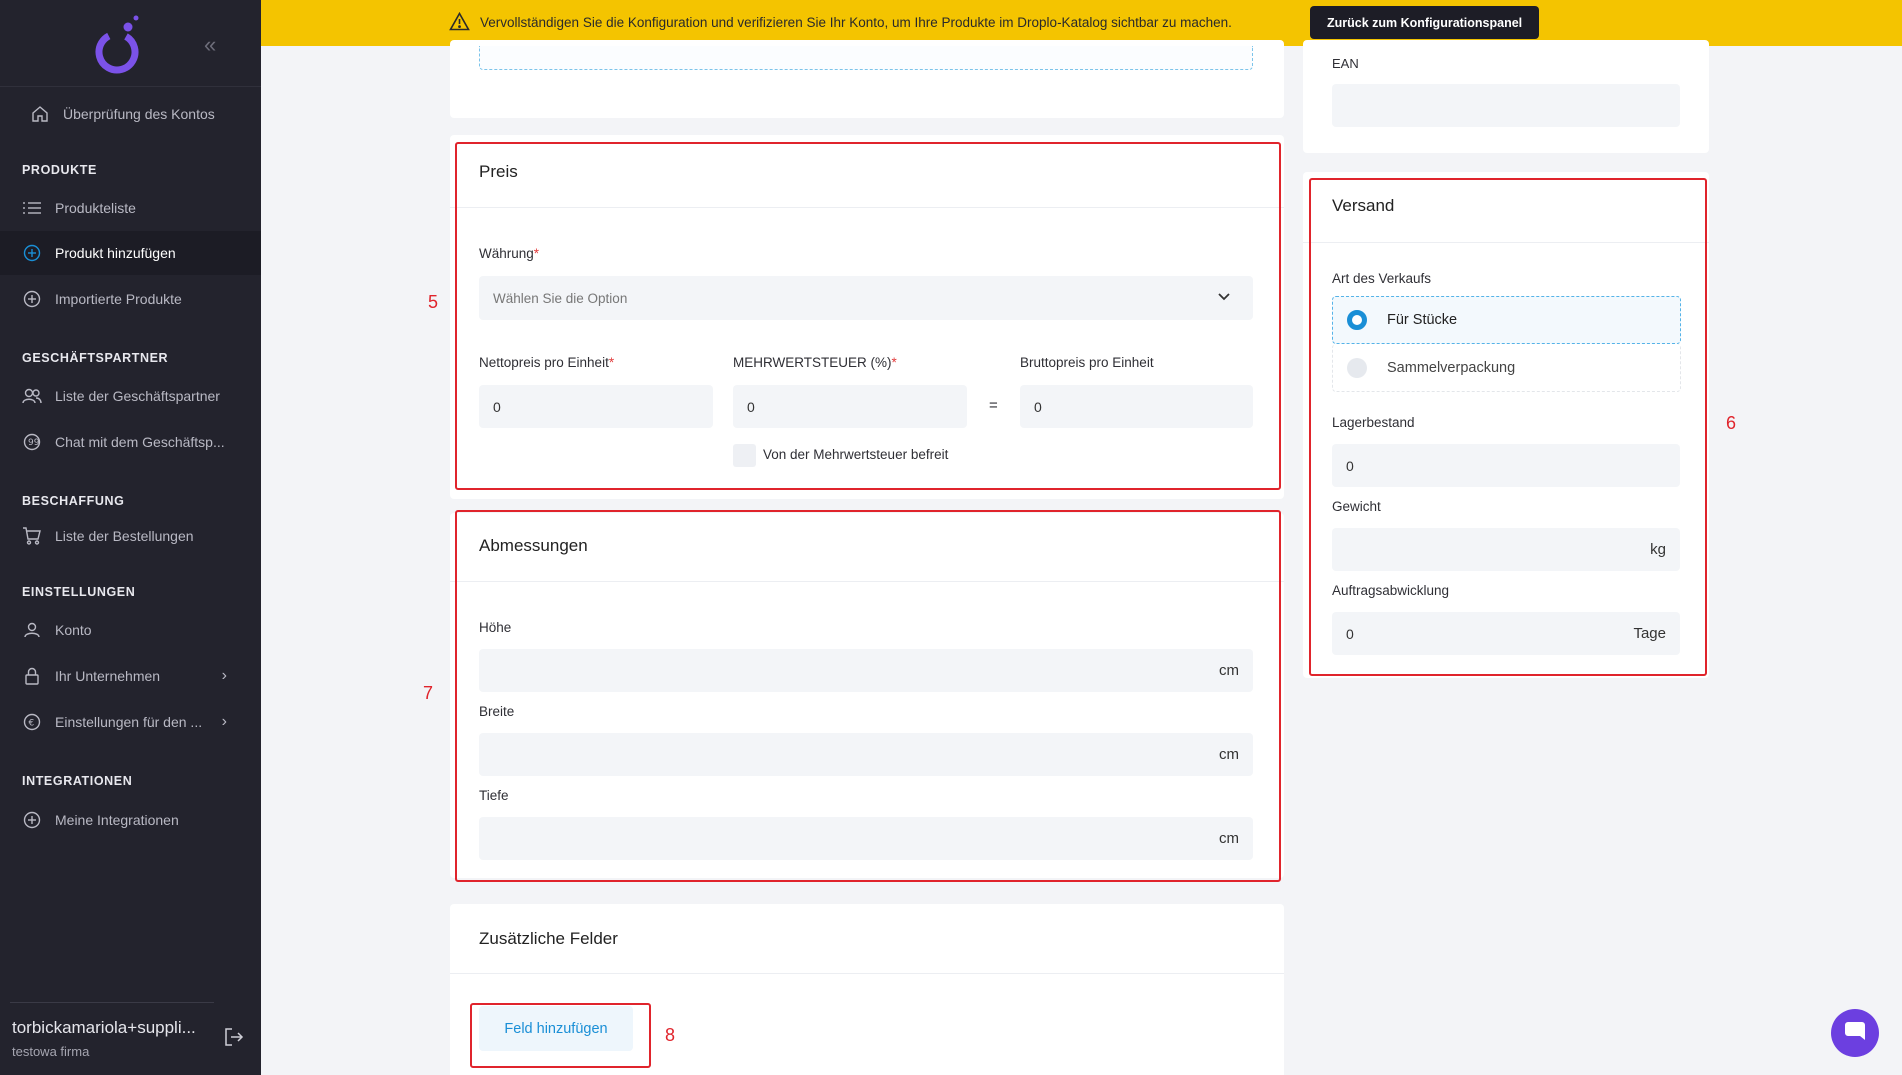  Describe the element at coordinates (1425, 22) in the screenshot. I see `back-to-config-button: Zurück zum Konfigurationspanel` at that location.